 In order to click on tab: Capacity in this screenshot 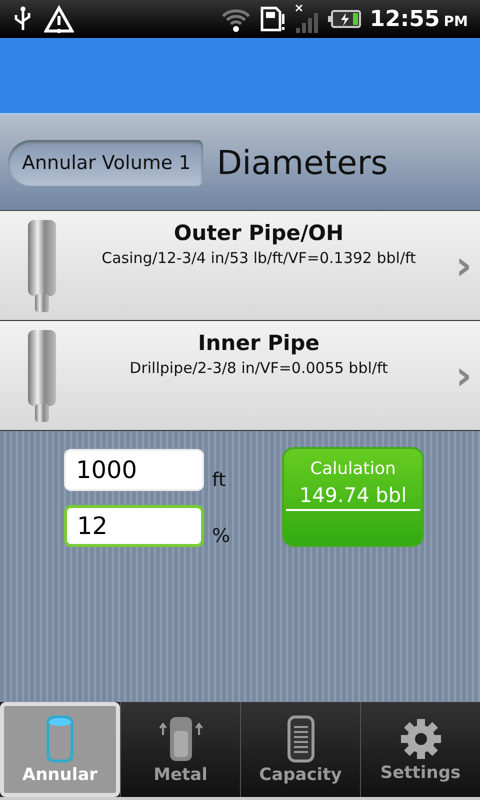, I will do `click(300, 749)`.